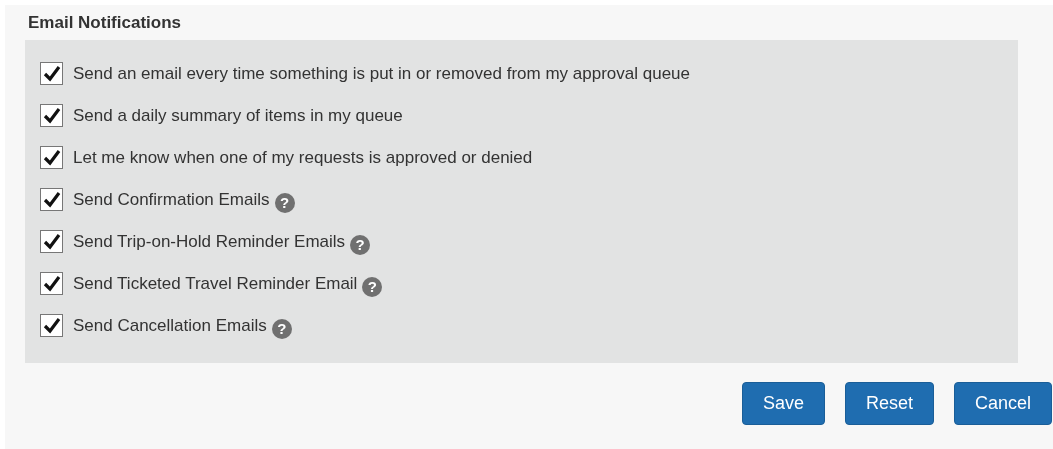  I want to click on option-label: Send Confirmation Emails, so click(171, 199).